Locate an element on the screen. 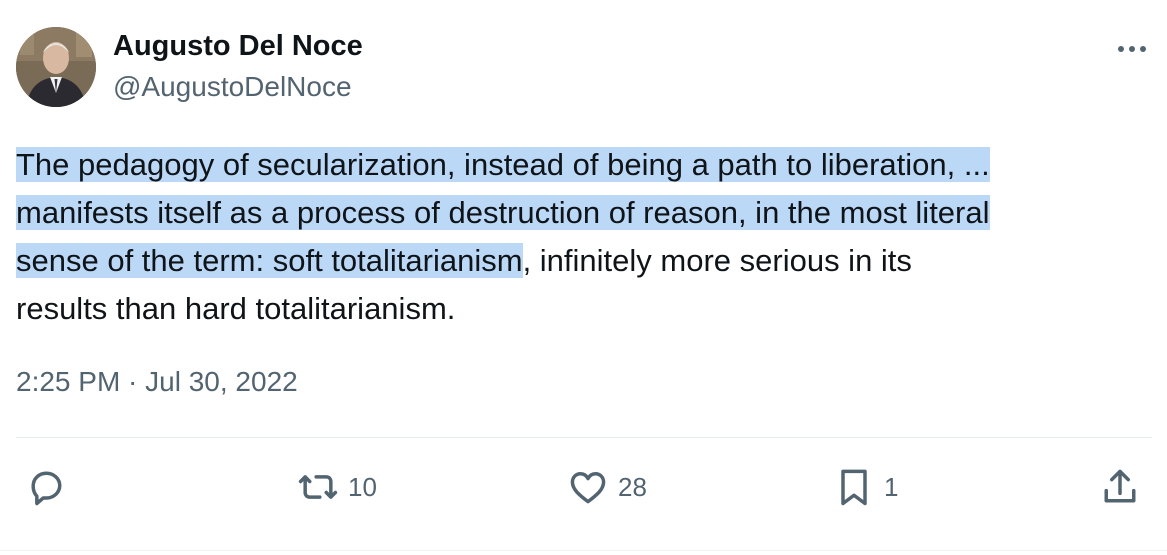  heart-icon is located at coordinates (588, 488).